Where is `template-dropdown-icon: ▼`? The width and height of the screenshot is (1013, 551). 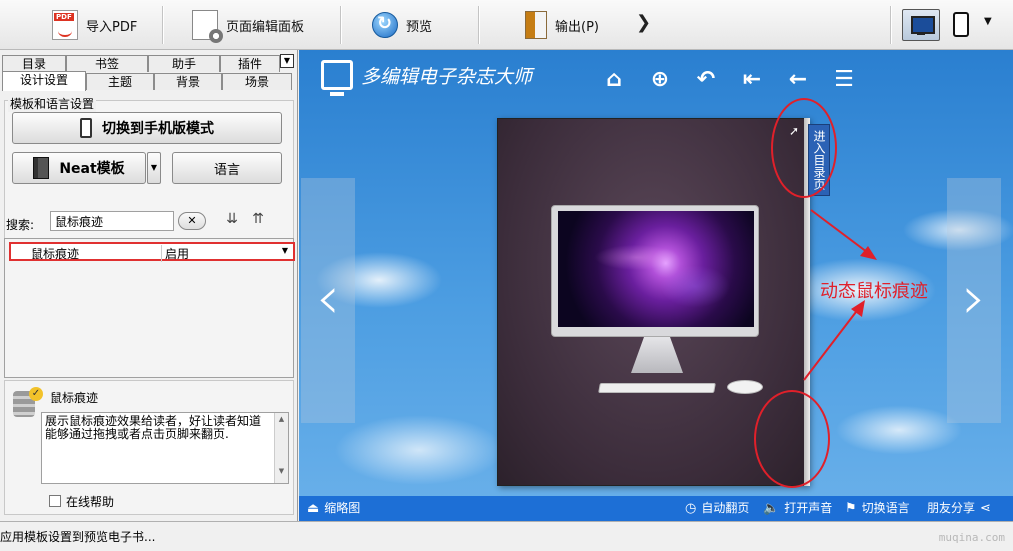
template-dropdown-icon: ▼ is located at coordinates (154, 168).